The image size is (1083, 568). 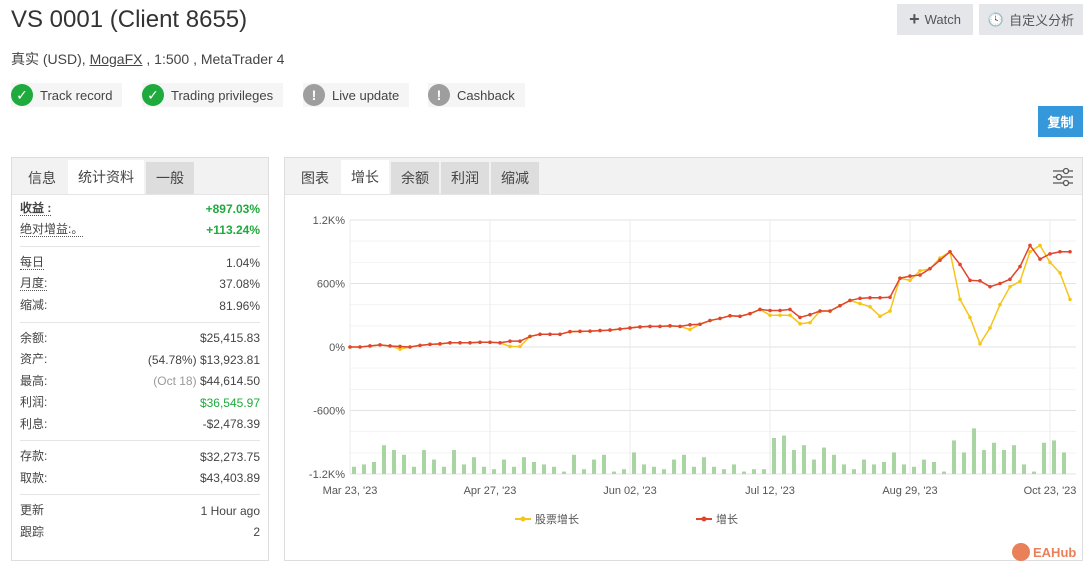 What do you see at coordinates (1050, 491) in the screenshot?
I see `x-tick-label: Oct 23, '23` at bounding box center [1050, 491].